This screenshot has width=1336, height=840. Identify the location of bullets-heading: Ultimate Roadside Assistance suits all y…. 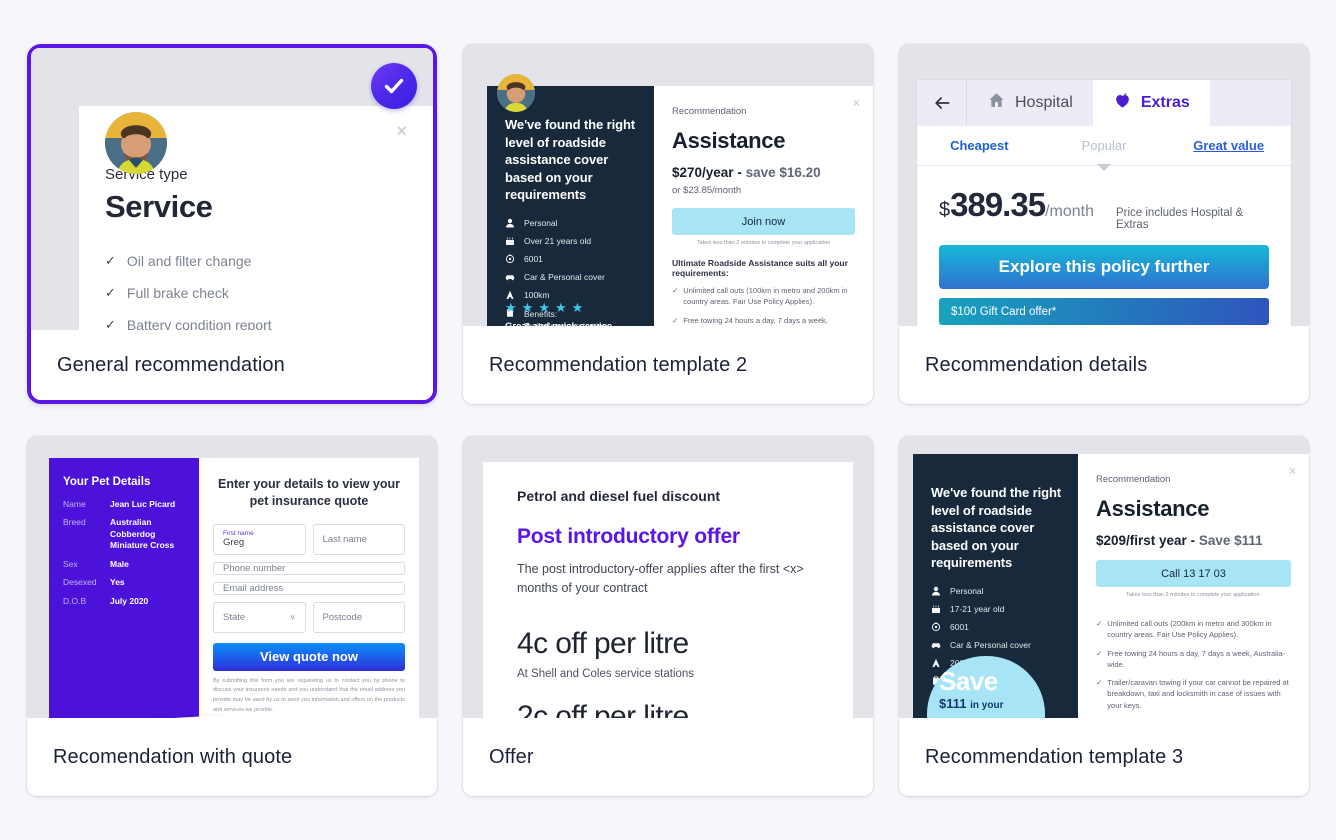
(760, 268).